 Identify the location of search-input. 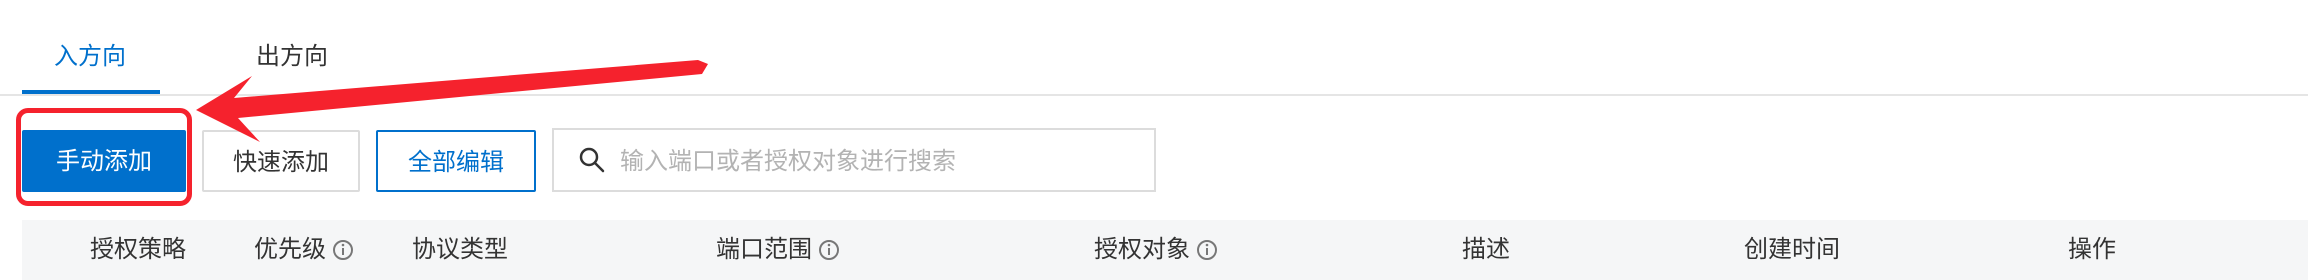
(880, 161).